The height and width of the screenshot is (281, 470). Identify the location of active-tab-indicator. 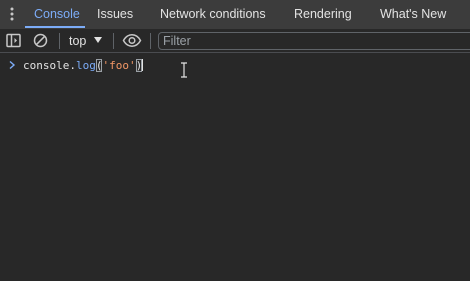
(55, 27).